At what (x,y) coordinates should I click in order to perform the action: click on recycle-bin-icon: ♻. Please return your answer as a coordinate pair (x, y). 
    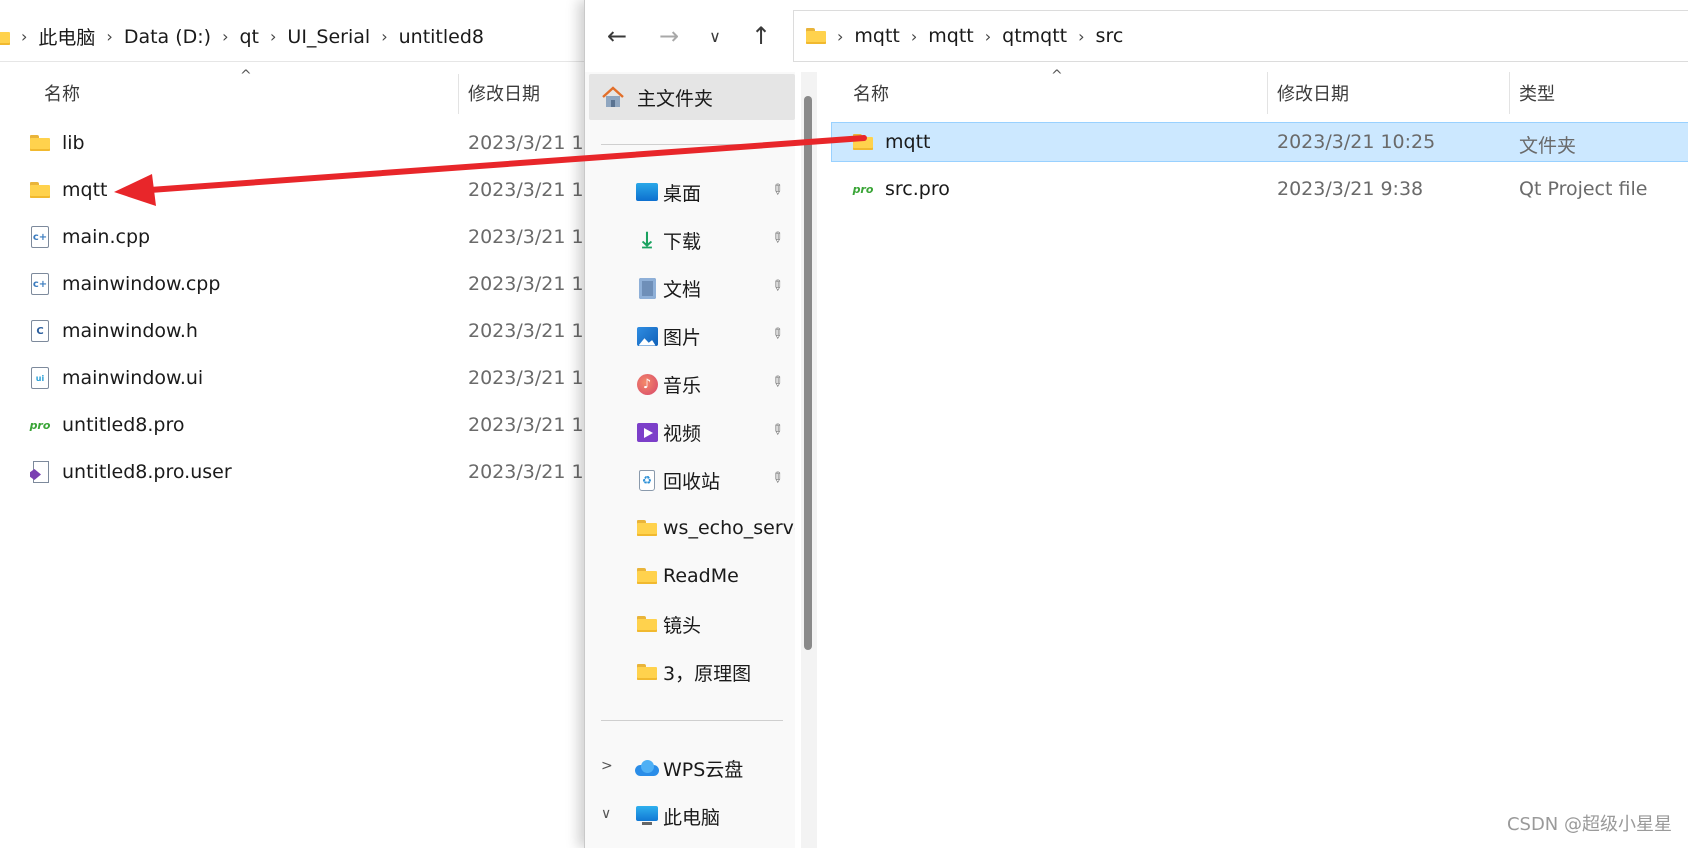
    Looking at the image, I should click on (647, 480).